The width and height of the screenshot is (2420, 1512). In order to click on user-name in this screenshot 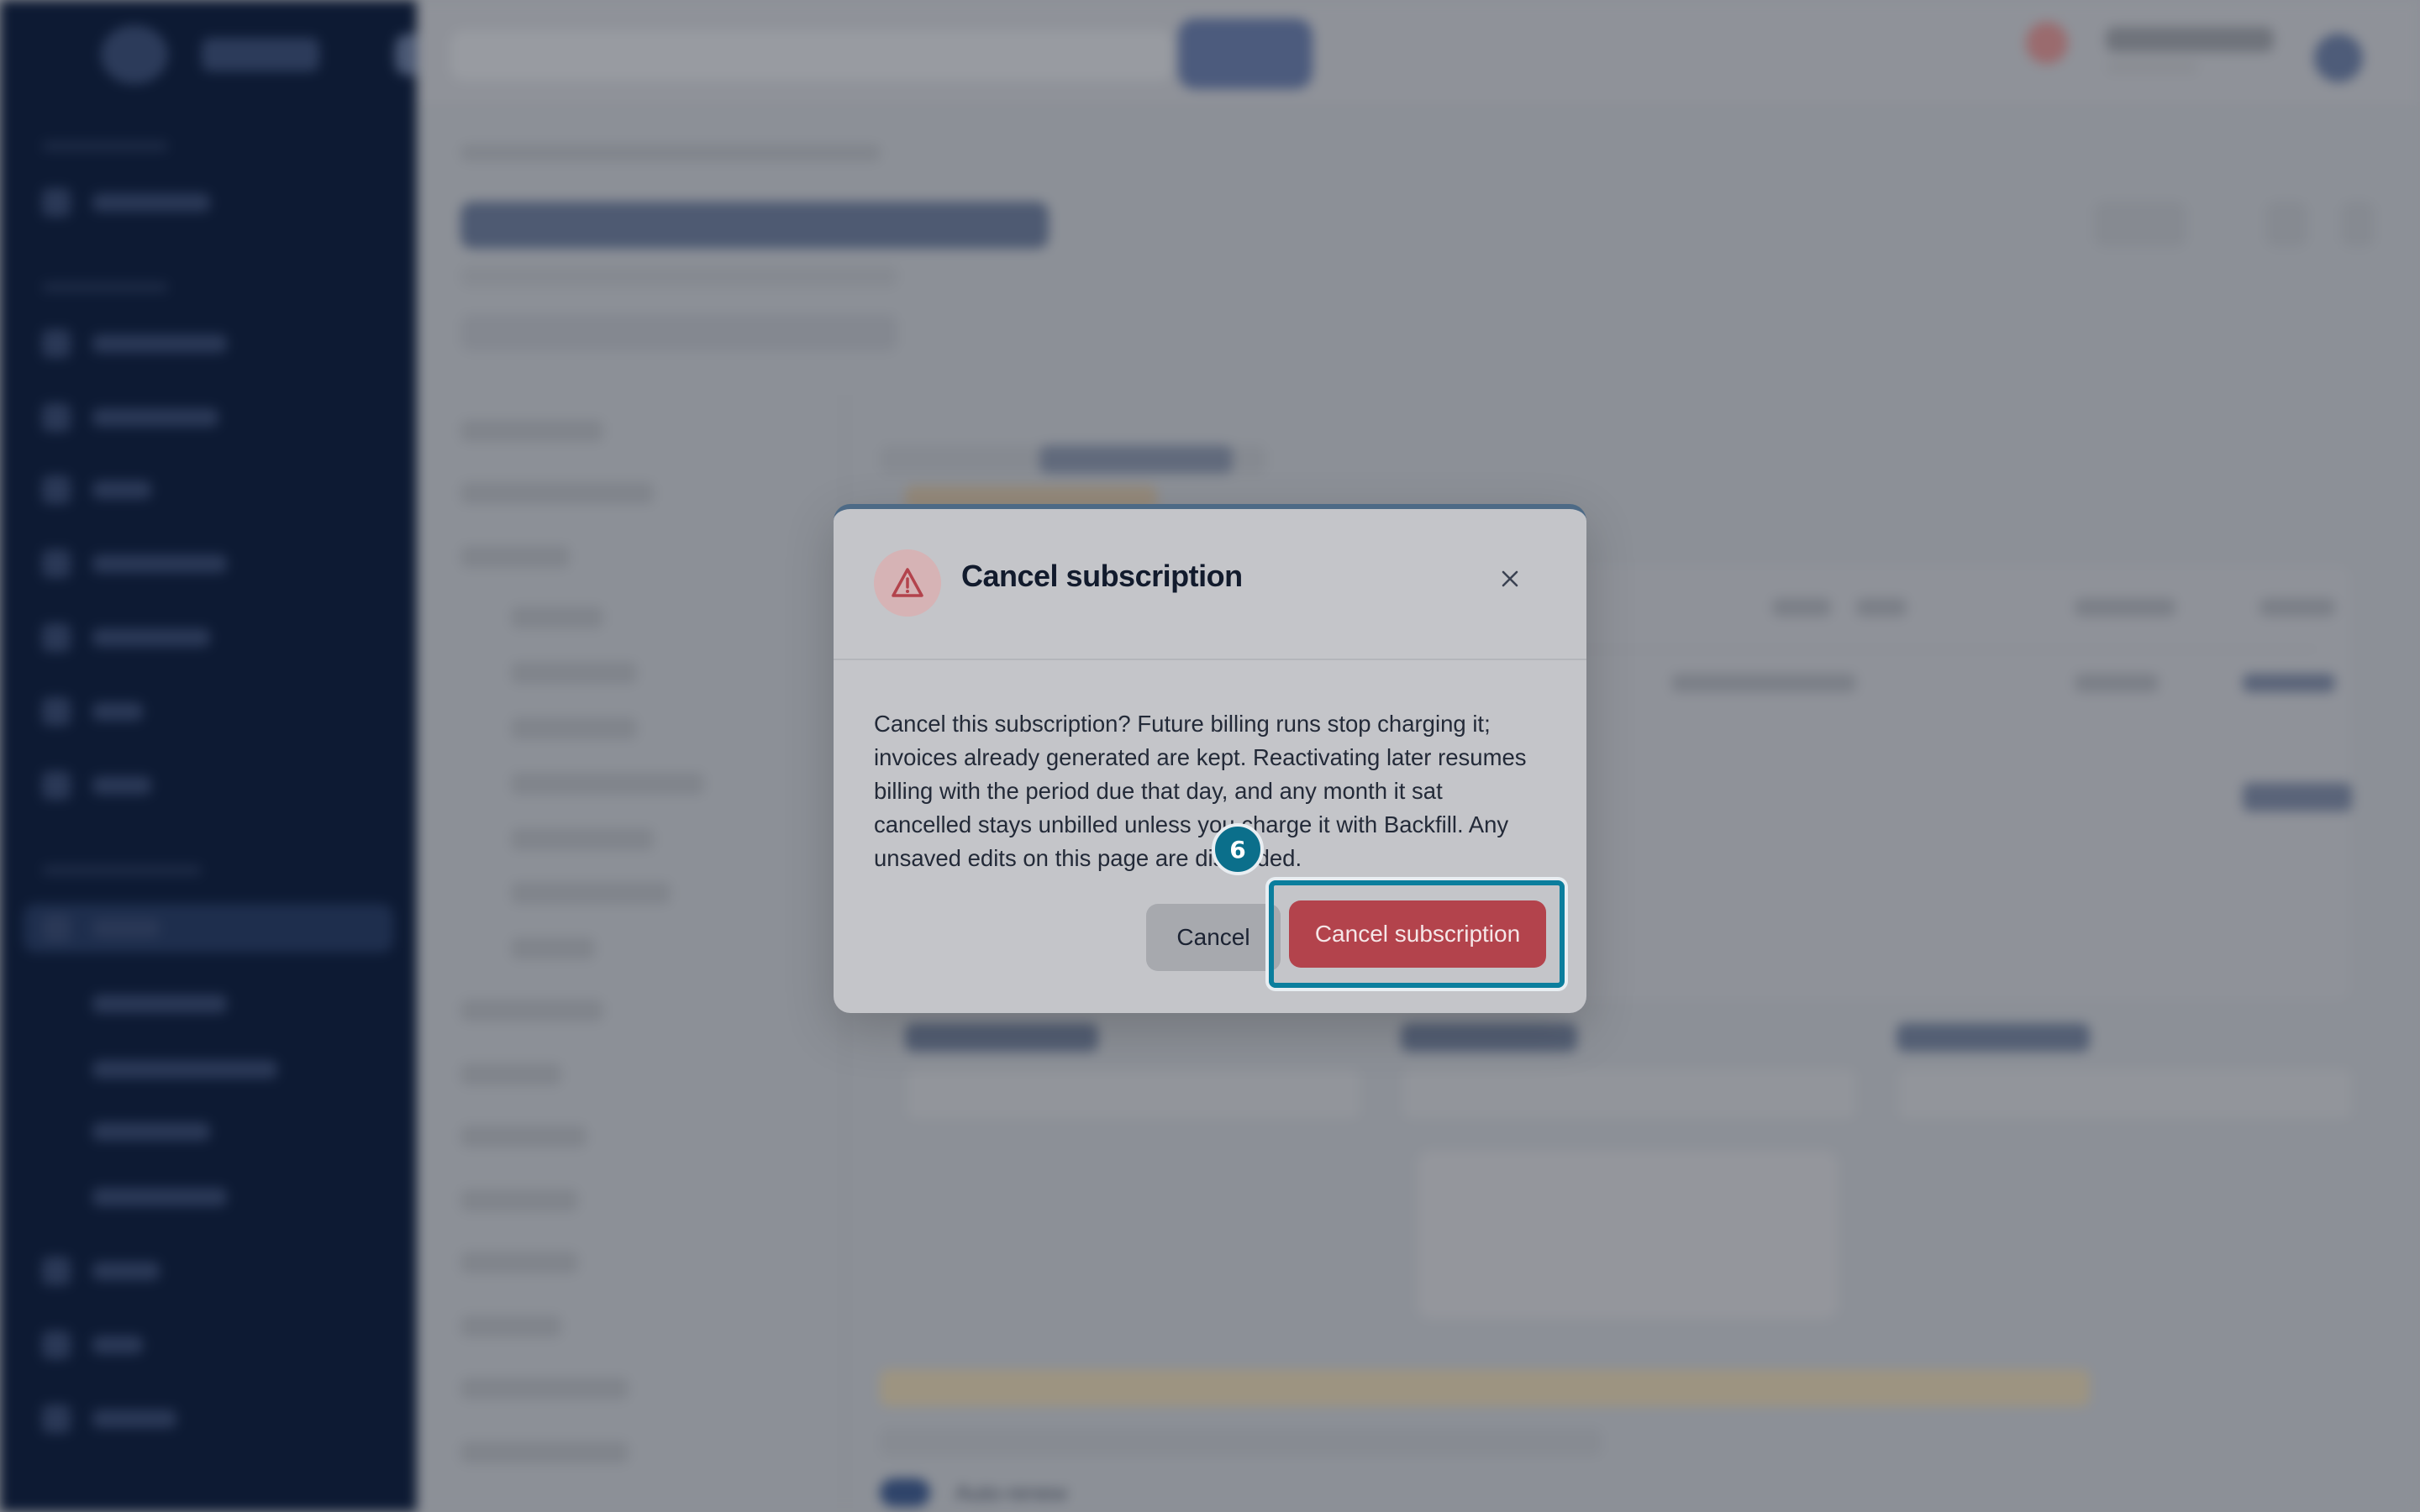, I will do `click(2190, 39)`.